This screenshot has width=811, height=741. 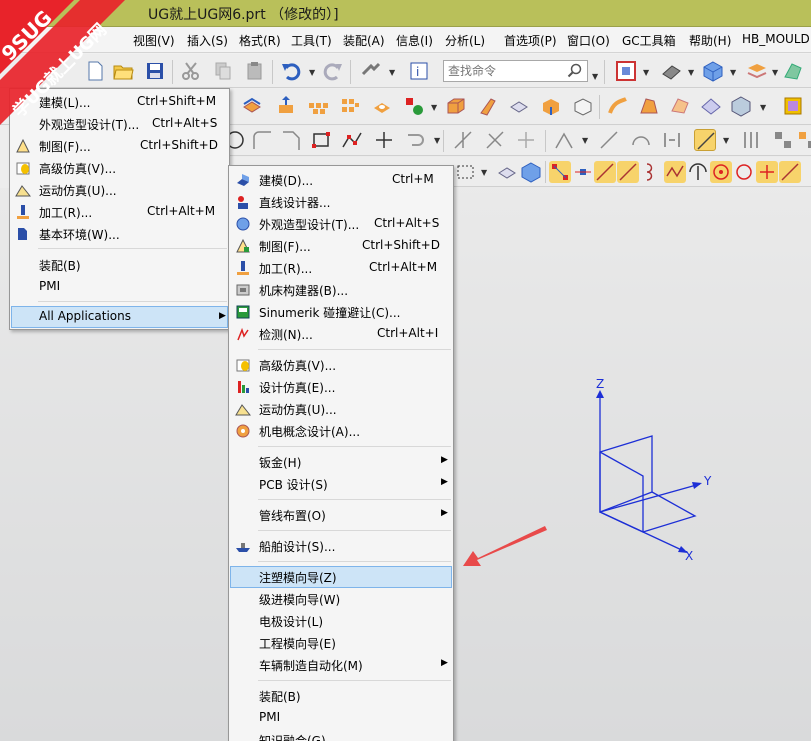 What do you see at coordinates (341, 224) in the screenshot?
I see `app-item-shape-studio: 外观造型设计(T)... Ctrl+Alt+S` at bounding box center [341, 224].